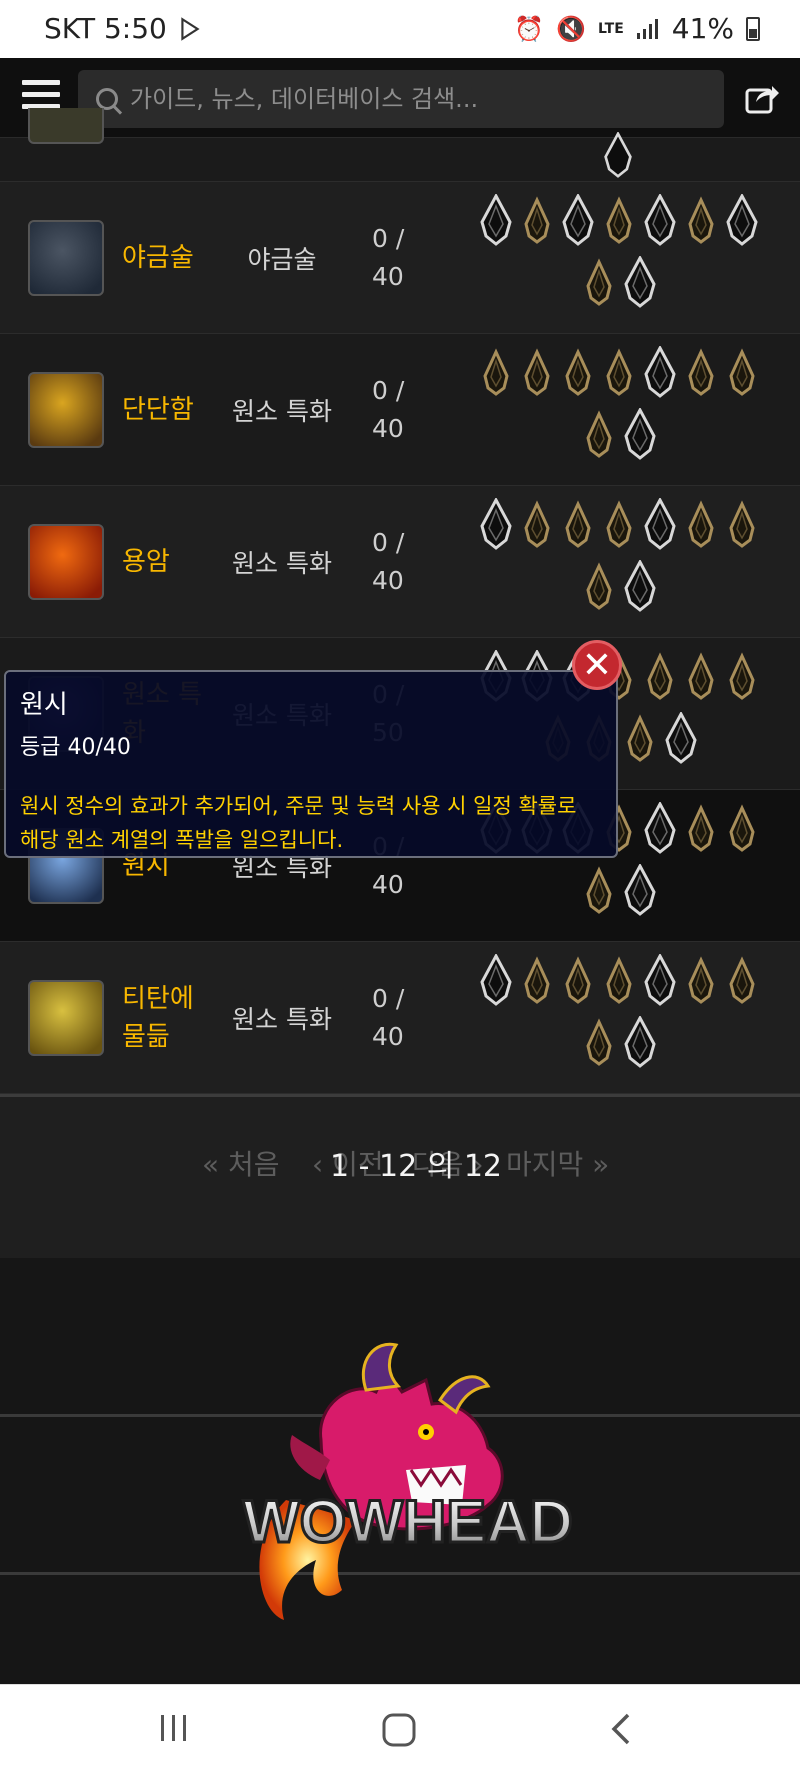 The width and height of the screenshot is (800, 1778). Describe the element at coordinates (611, 28) in the screenshot. I see `lte-icon: LTE` at that location.